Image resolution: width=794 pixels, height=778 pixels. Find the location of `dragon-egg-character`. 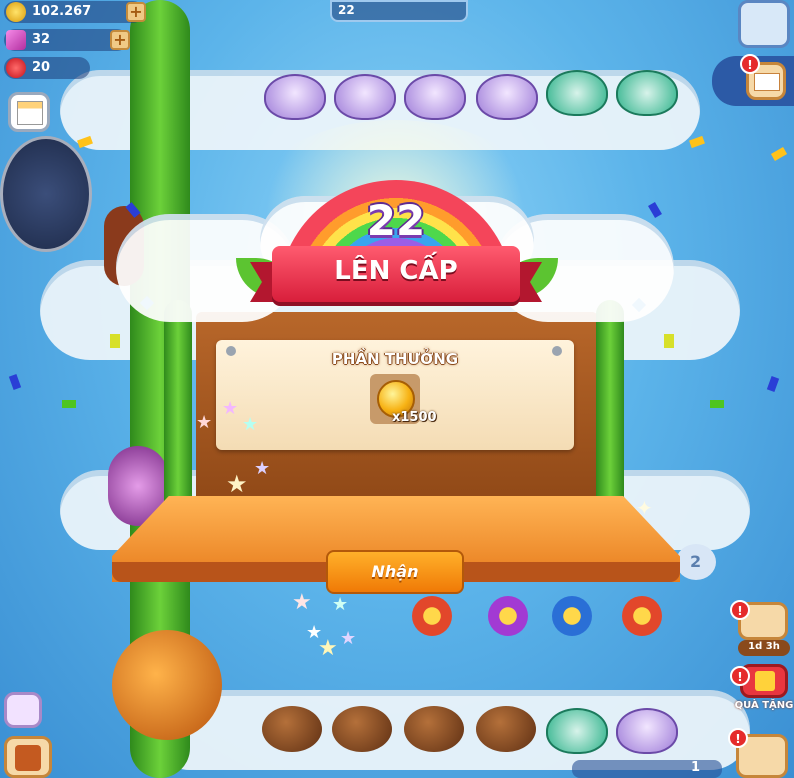

dragon-egg-character is located at coordinates (167, 685).